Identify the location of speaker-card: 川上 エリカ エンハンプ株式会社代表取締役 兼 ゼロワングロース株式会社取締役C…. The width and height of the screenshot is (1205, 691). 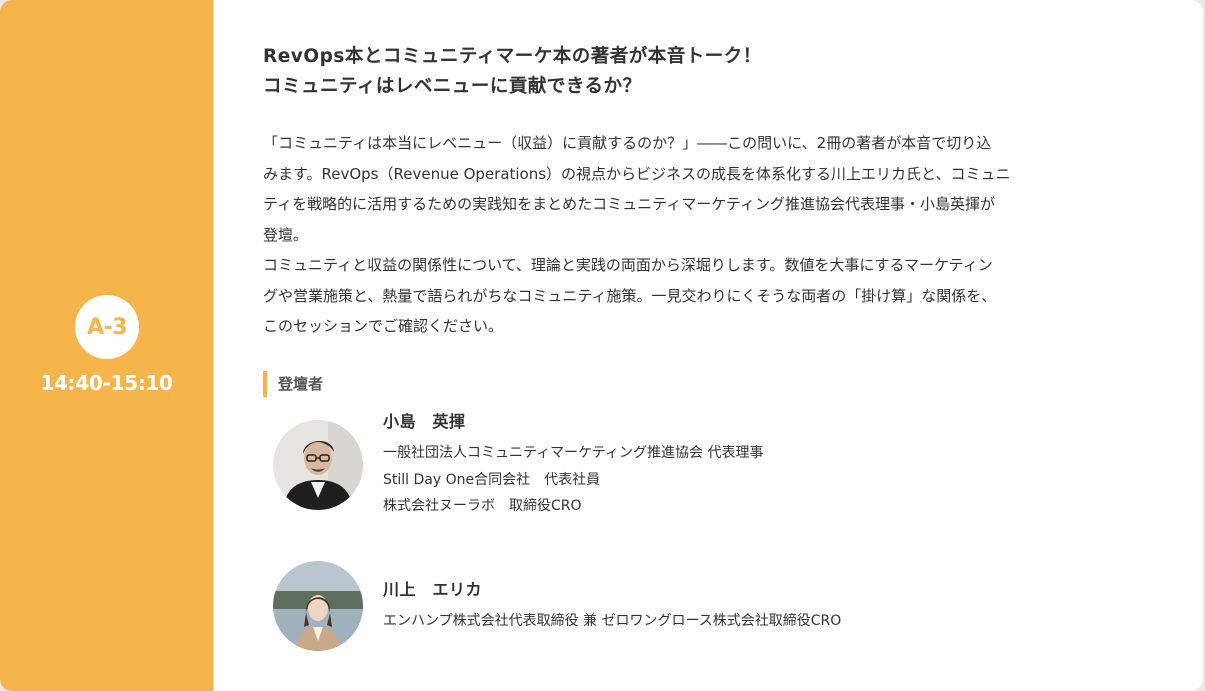
(703, 619).